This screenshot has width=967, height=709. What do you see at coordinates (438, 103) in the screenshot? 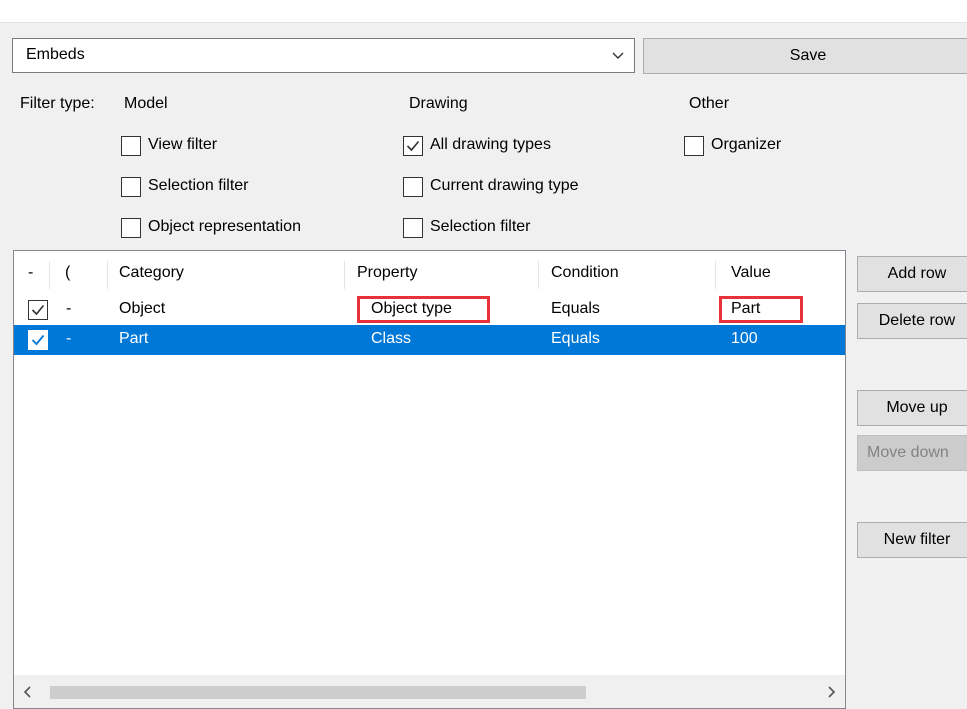
I see `drawing-heading: Drawing` at bounding box center [438, 103].